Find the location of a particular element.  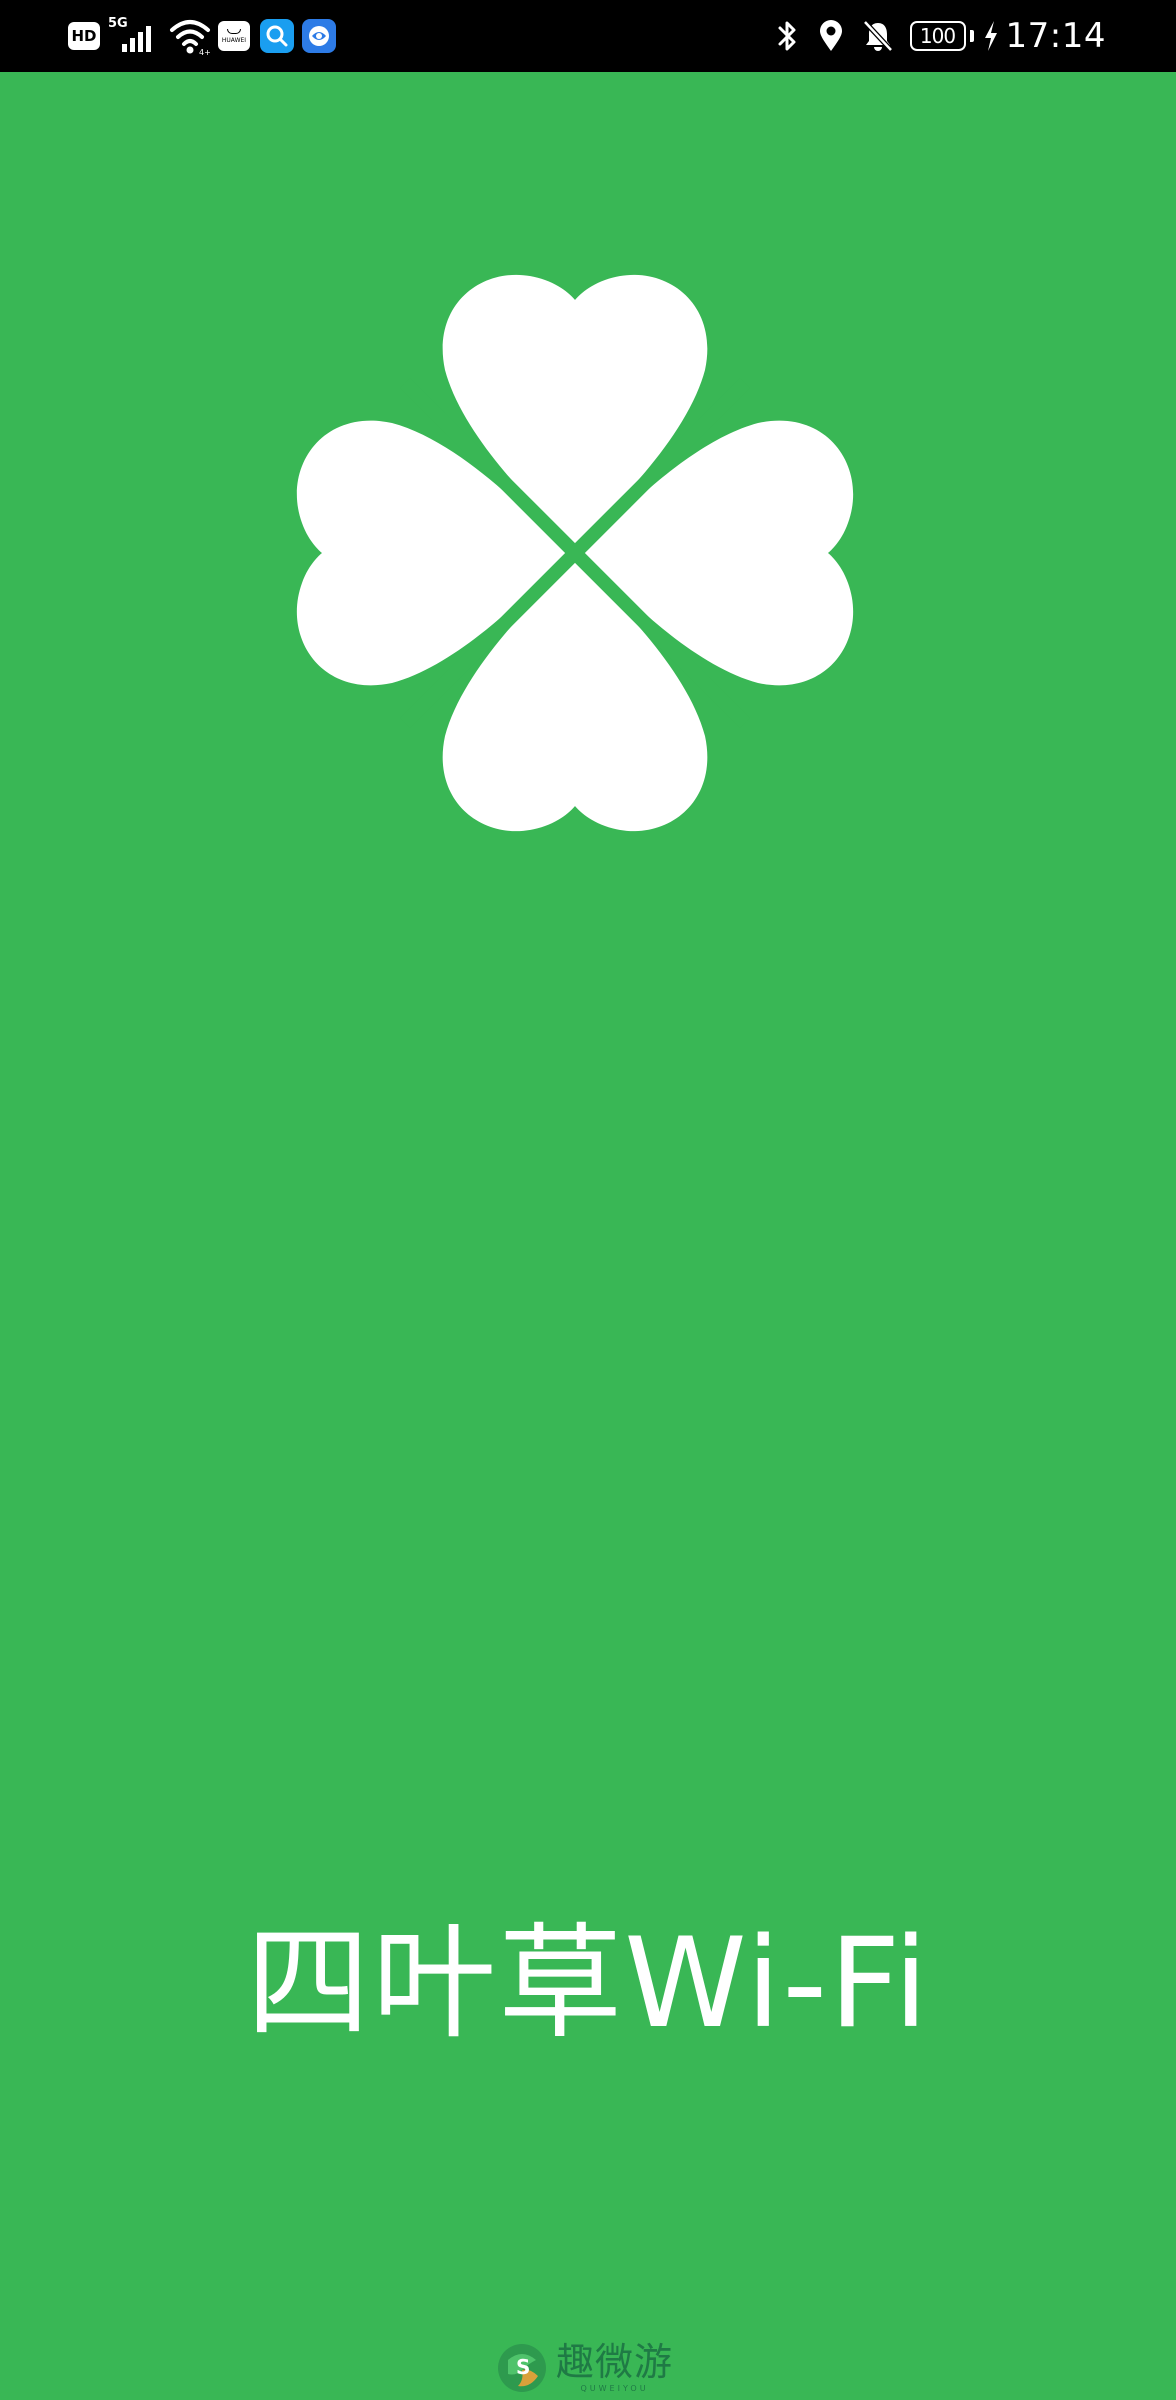

browser-app-icon is located at coordinates (319, 36).